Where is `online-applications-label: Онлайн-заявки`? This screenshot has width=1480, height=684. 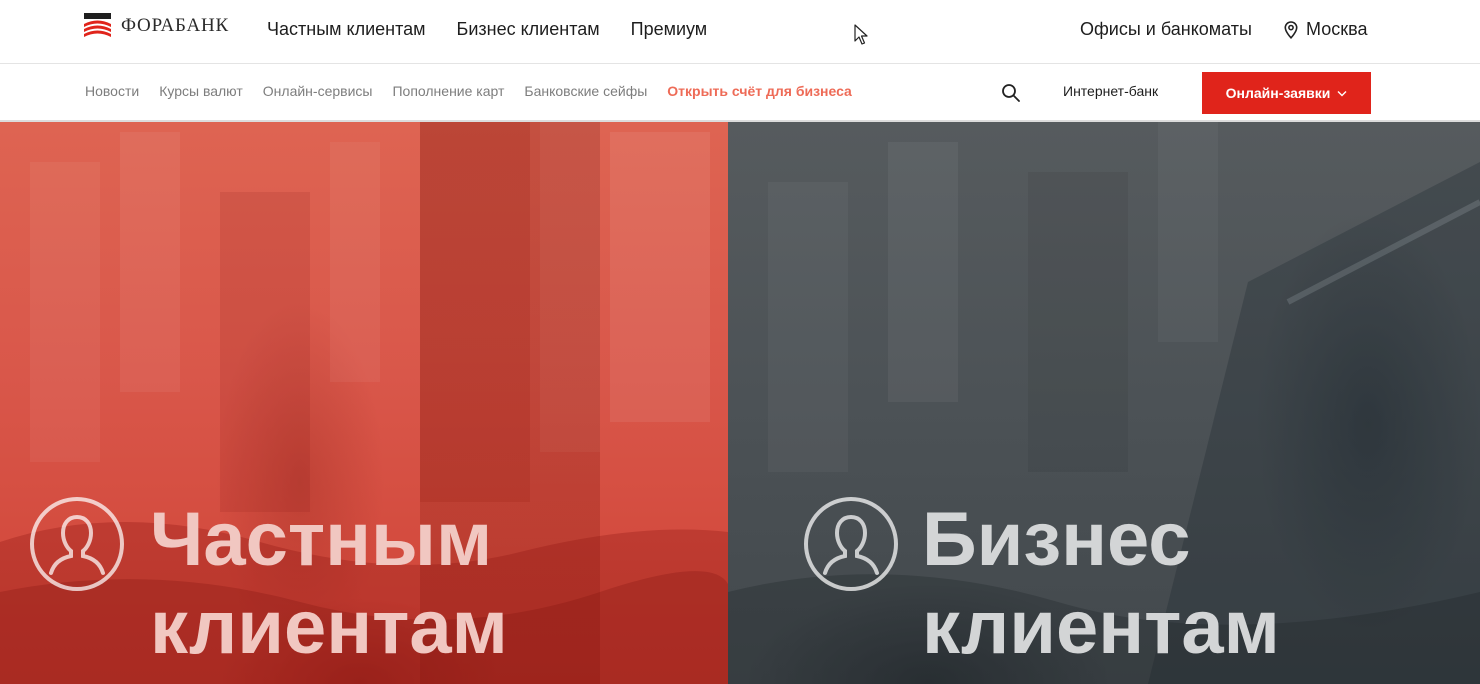
online-applications-label: Онлайн-заявки is located at coordinates (1278, 93).